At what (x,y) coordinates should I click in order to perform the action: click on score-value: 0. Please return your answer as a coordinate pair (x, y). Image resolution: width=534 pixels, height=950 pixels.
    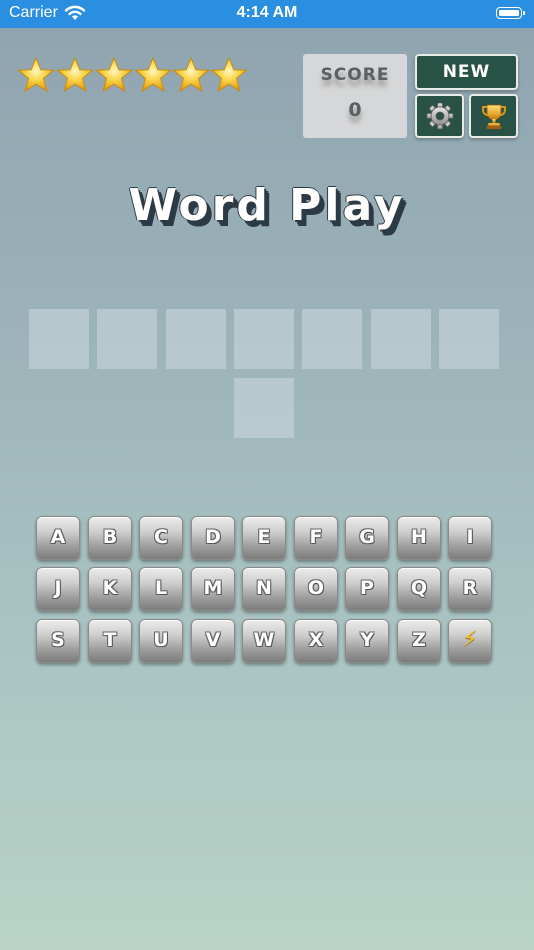
    Looking at the image, I should click on (355, 110).